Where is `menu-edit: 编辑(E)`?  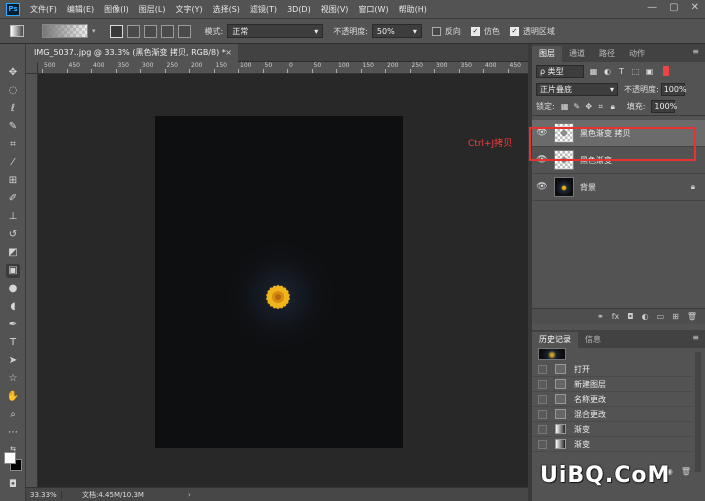
menu-edit: 编辑(E) is located at coordinates (80, 9).